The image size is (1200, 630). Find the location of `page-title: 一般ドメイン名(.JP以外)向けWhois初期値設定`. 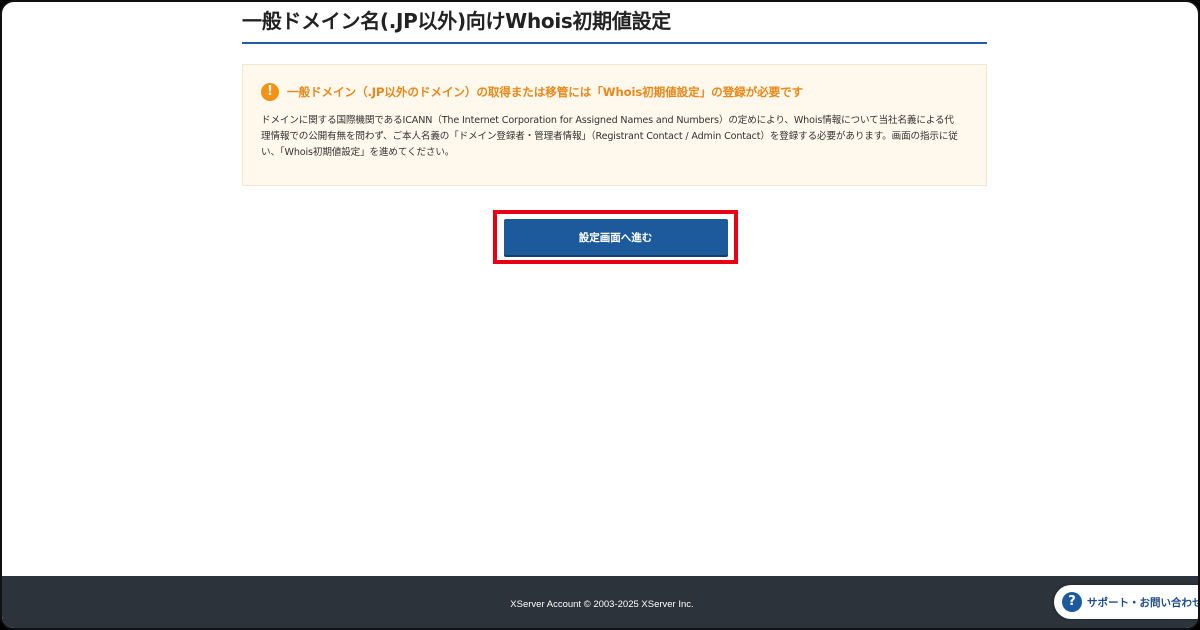

page-title: 一般ドメイン名(.JP以外)向けWhois初期値設定 is located at coordinates (614, 27).